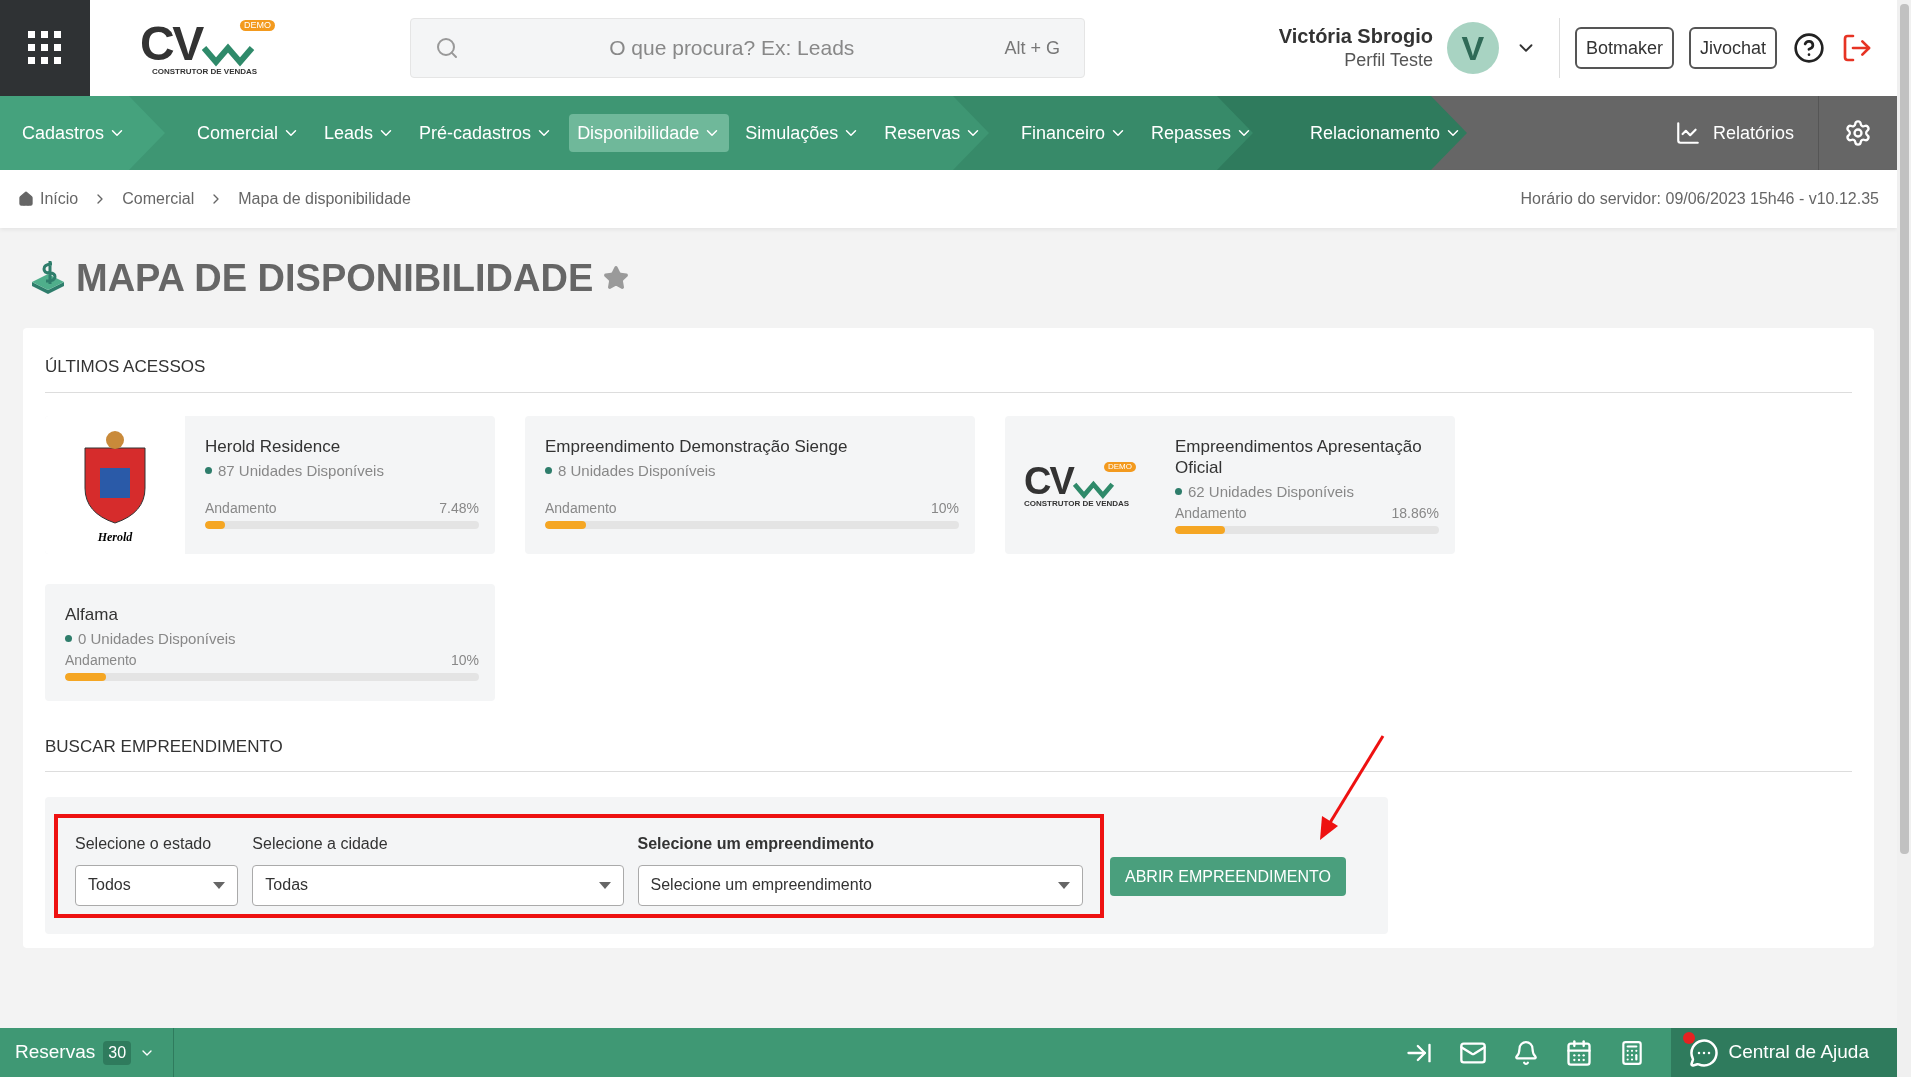 The height and width of the screenshot is (1077, 1911). Describe the element at coordinates (320, 843) in the screenshot. I see `field-label: Selecione a cidade` at that location.